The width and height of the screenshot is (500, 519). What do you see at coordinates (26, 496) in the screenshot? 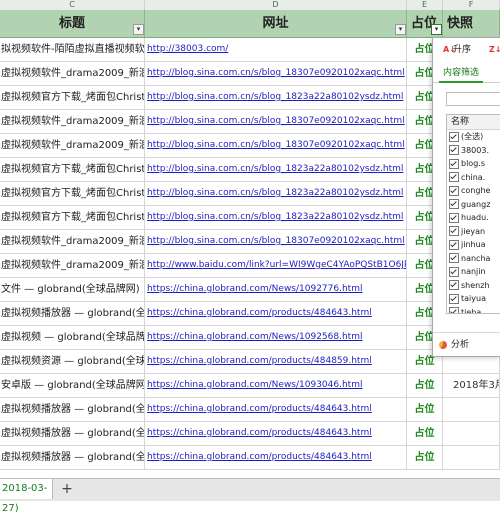
I see `sheet-tab-current: 2018-03-27)` at bounding box center [26, 496].